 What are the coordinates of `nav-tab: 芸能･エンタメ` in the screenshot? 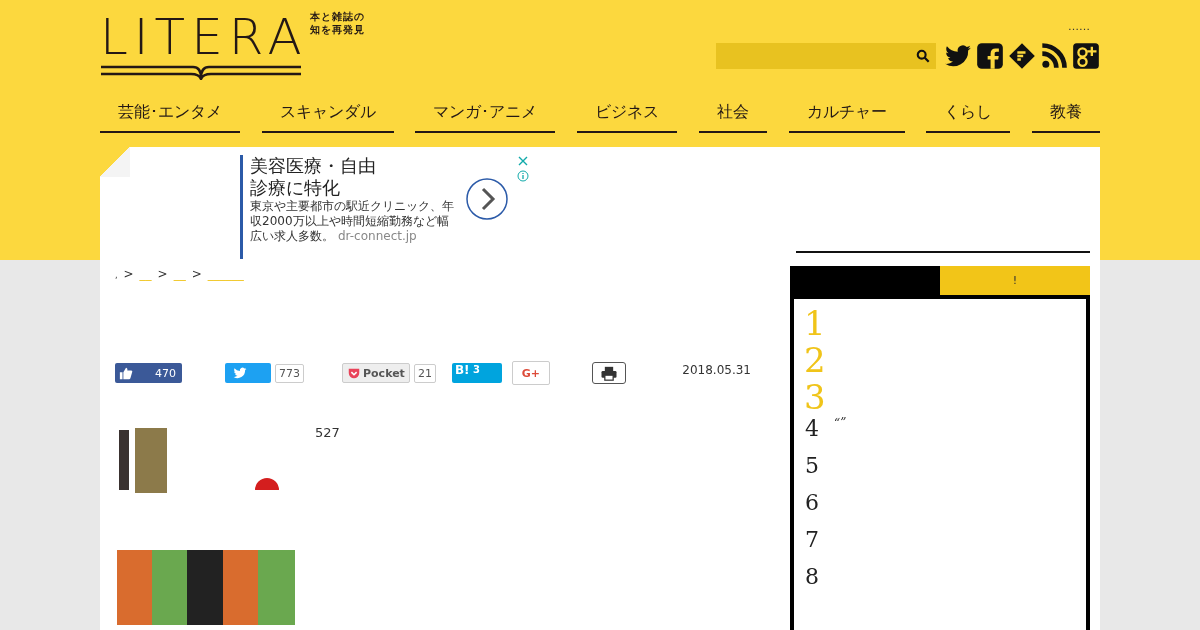 It's located at (170, 114).